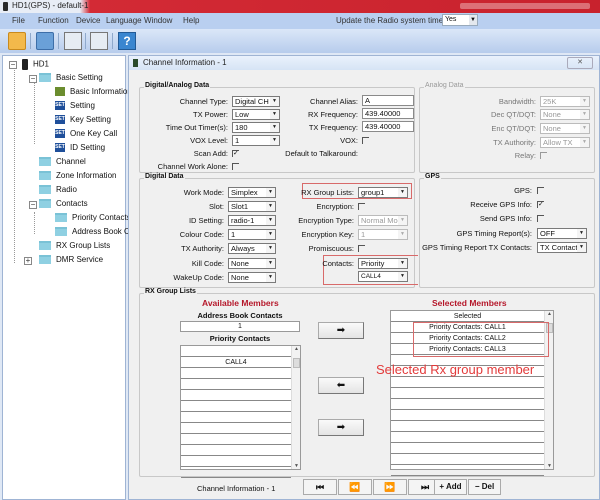  I want to click on scan-add-checkbox: ✓, so click(235, 153).